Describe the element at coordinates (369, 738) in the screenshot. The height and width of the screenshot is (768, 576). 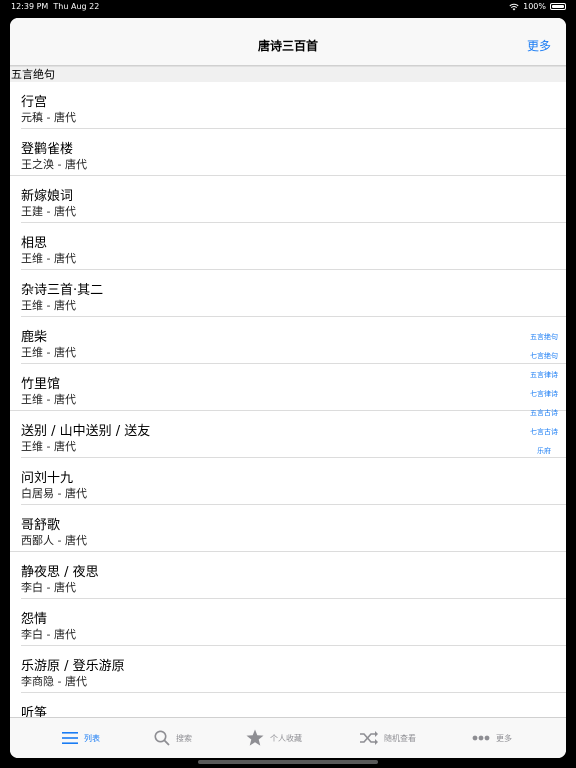
I see `shuffle-icon` at that location.